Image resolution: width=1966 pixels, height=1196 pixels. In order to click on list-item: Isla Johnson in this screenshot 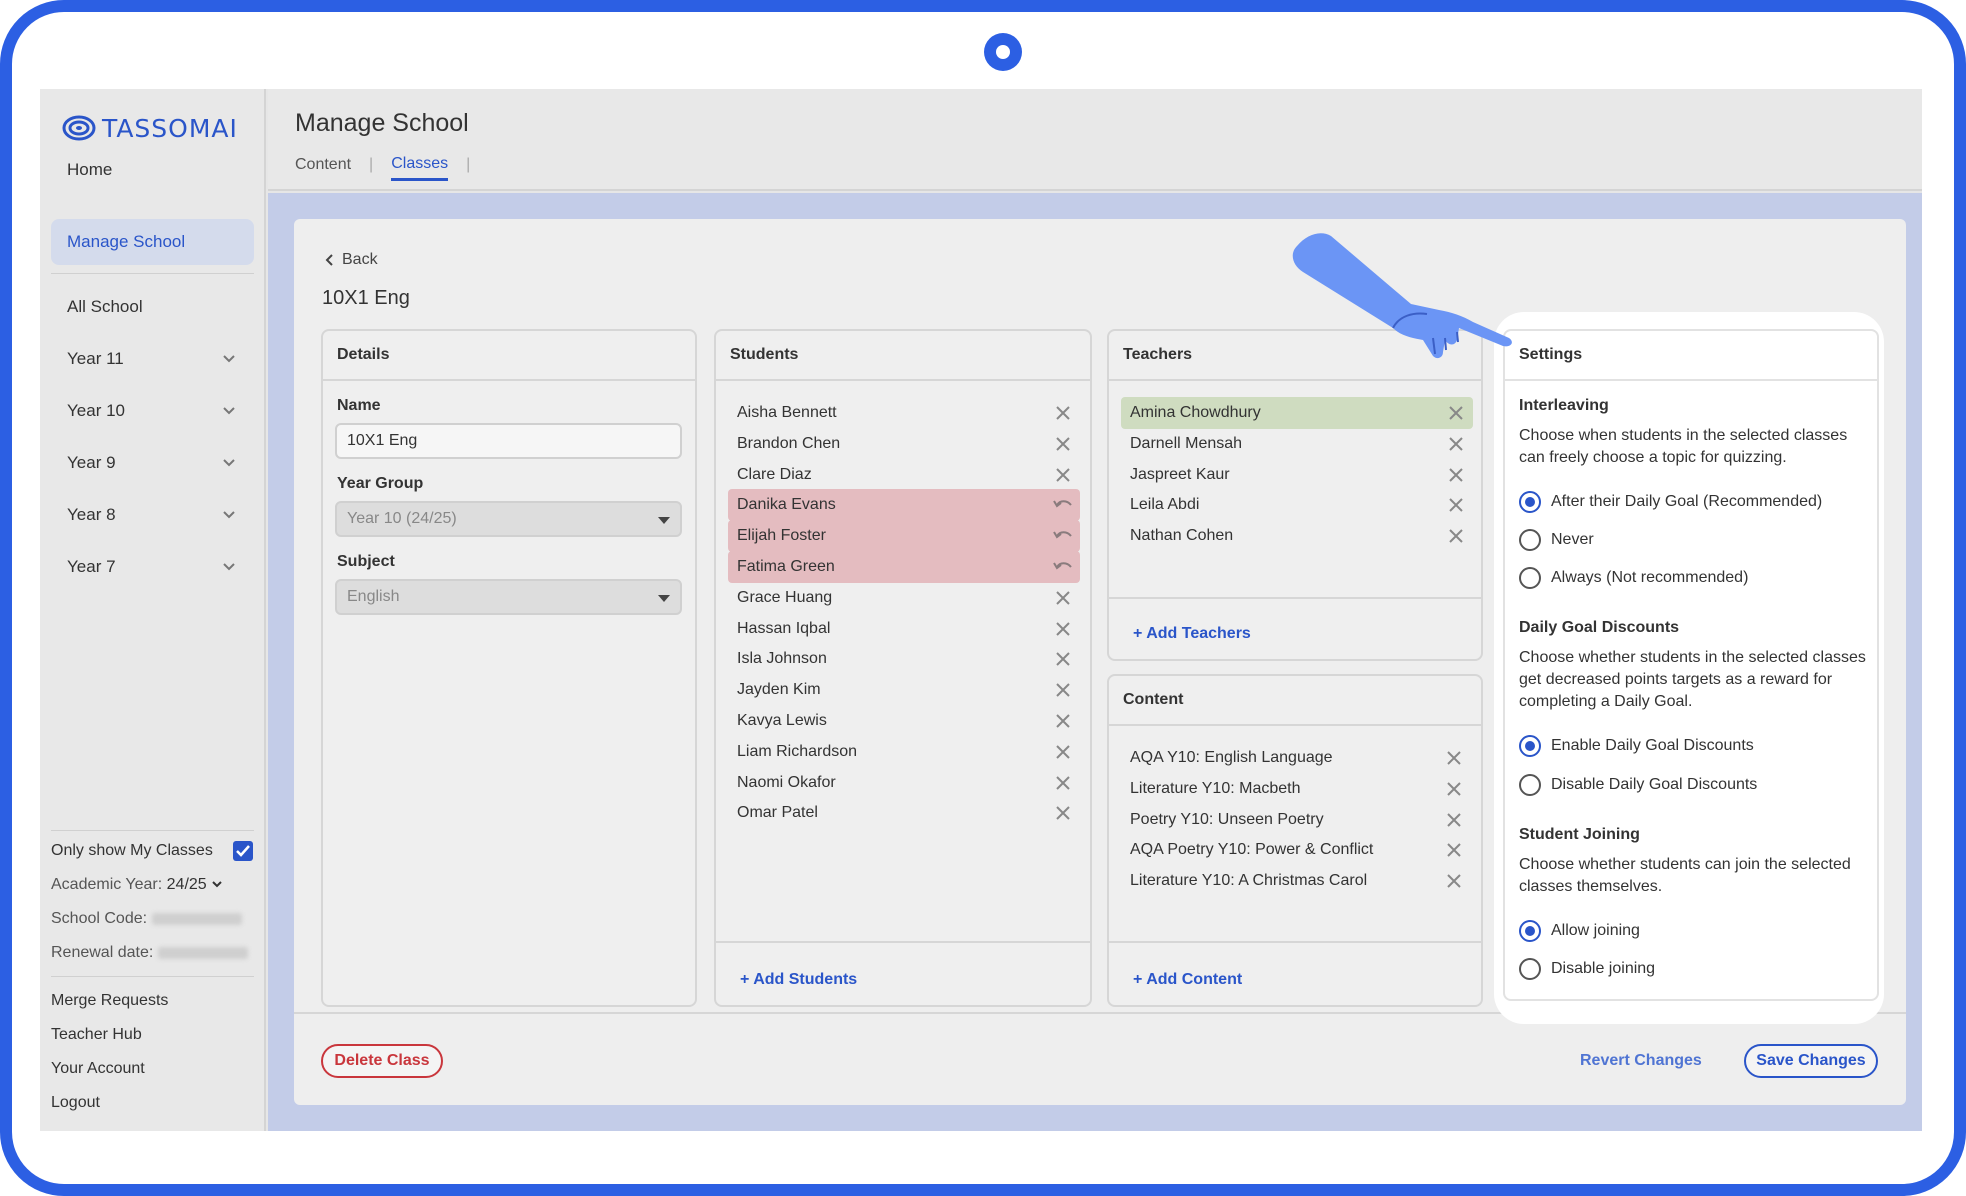, I will do `click(904, 659)`.